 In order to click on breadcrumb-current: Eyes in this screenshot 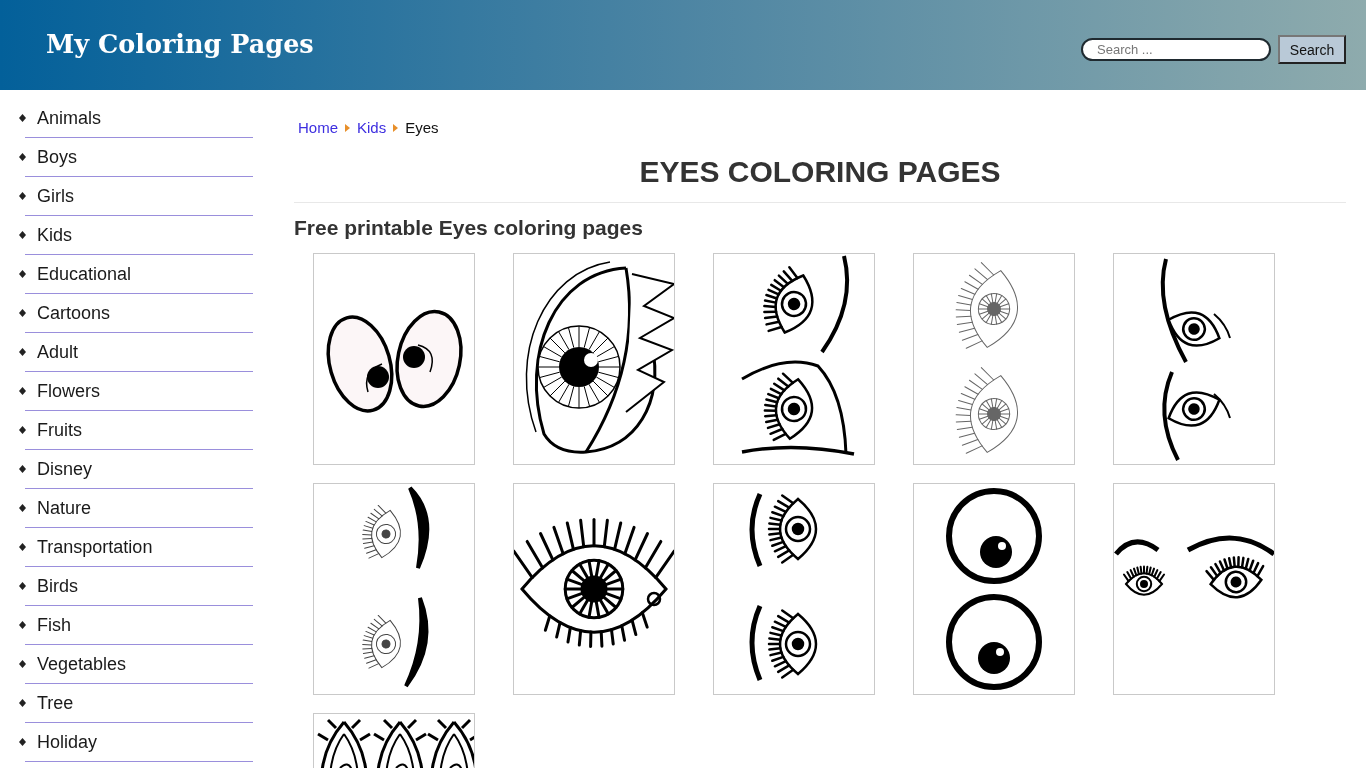, I will do `click(422, 128)`.